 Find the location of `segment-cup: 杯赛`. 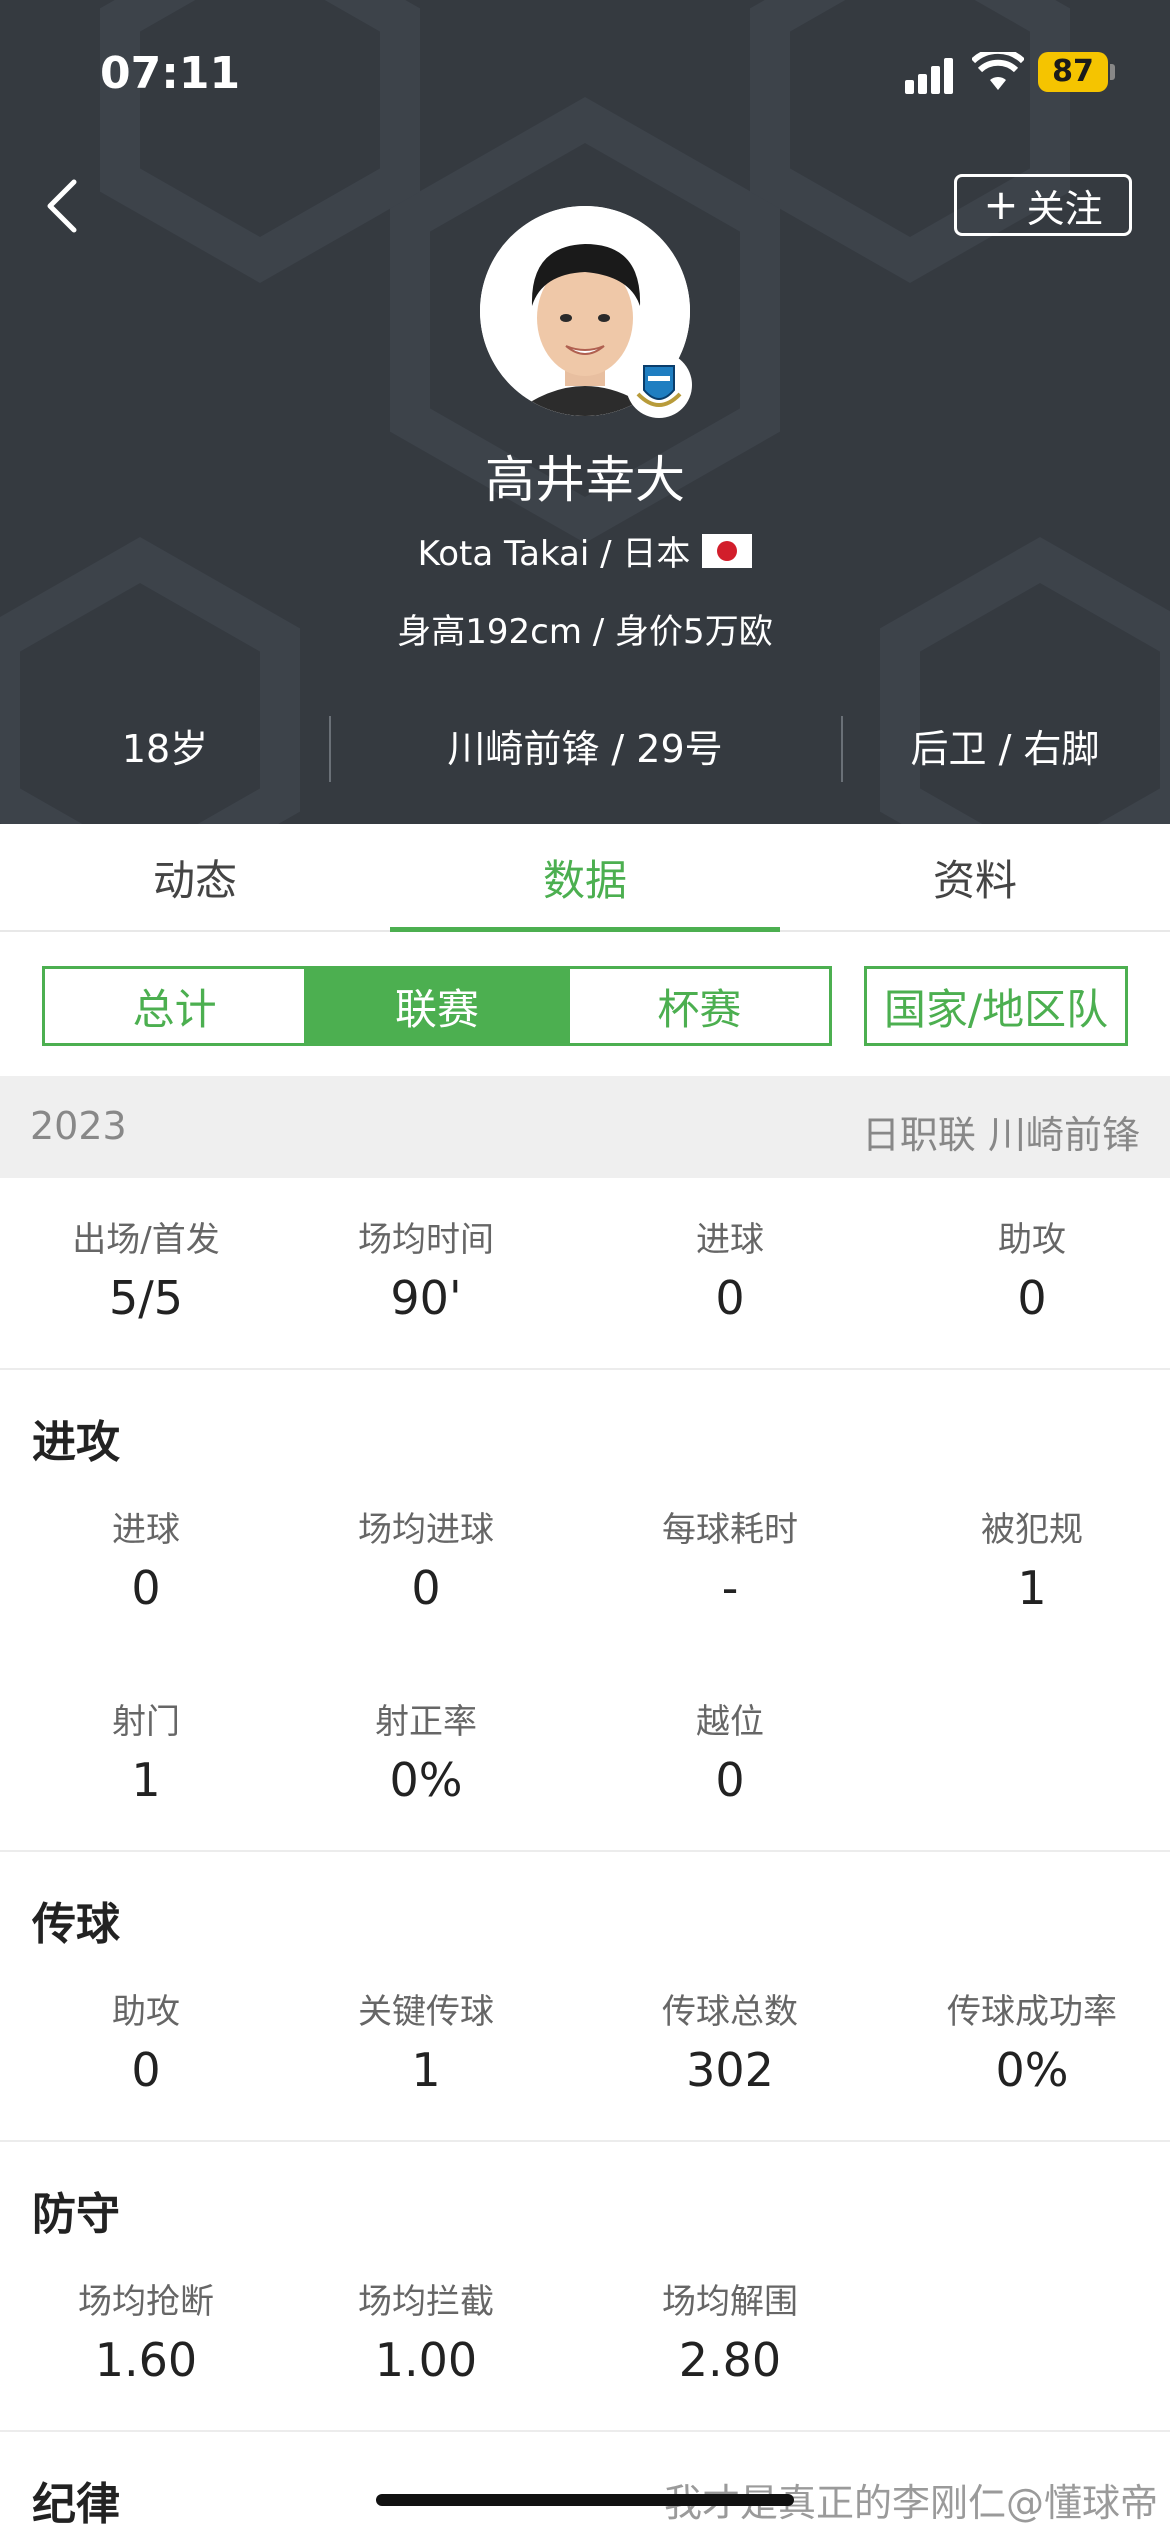

segment-cup: 杯赛 is located at coordinates (697, 1006).